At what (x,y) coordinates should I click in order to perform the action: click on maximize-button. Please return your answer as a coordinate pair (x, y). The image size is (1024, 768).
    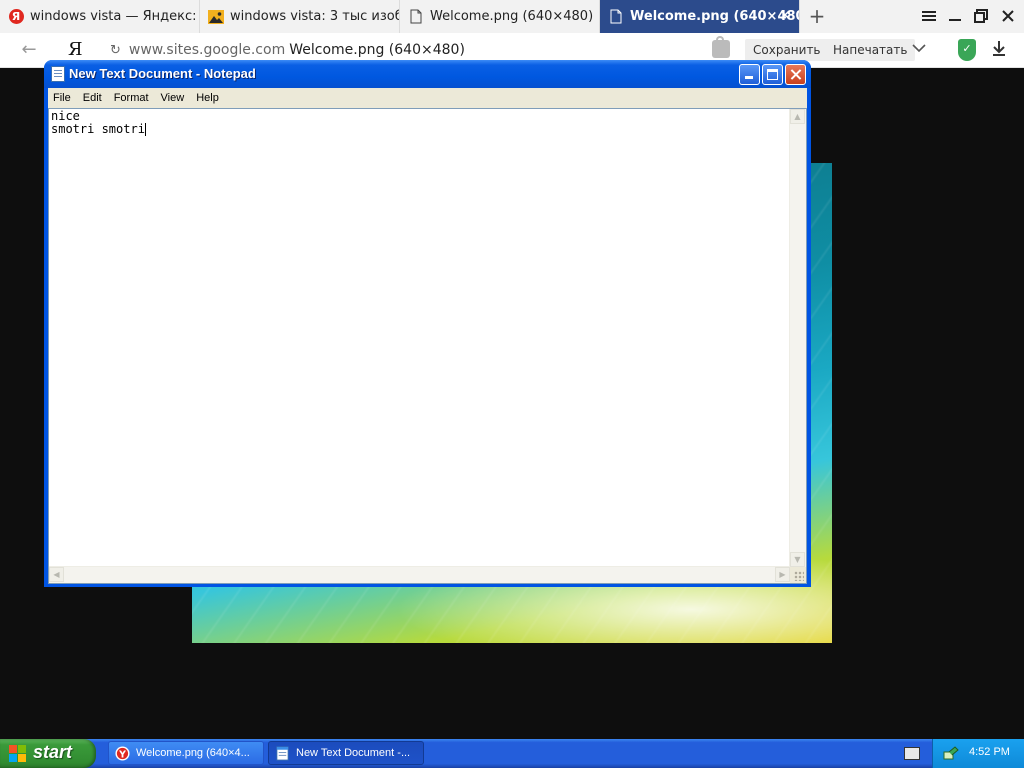
    Looking at the image, I should click on (772, 74).